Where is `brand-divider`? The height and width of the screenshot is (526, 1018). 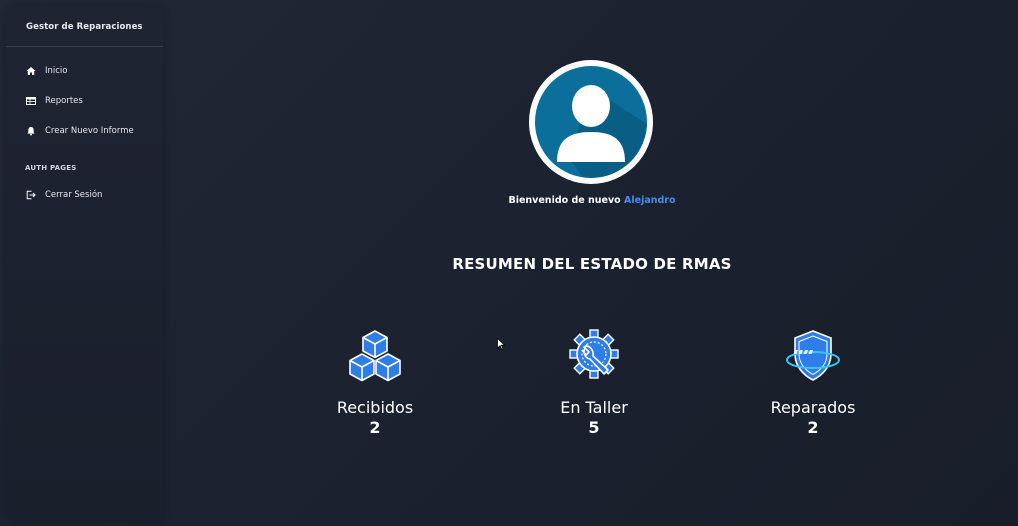
brand-divider is located at coordinates (84, 46).